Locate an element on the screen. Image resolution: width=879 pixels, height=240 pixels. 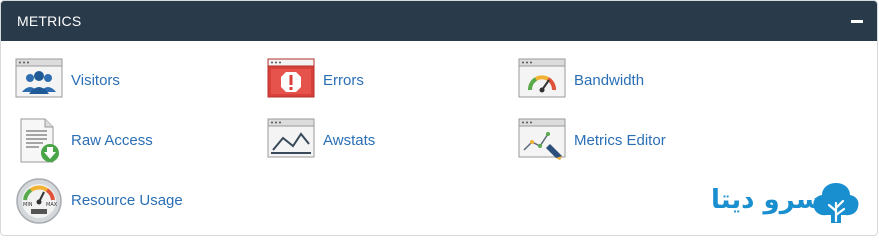
raw-access-label: Raw Access is located at coordinates (112, 140).